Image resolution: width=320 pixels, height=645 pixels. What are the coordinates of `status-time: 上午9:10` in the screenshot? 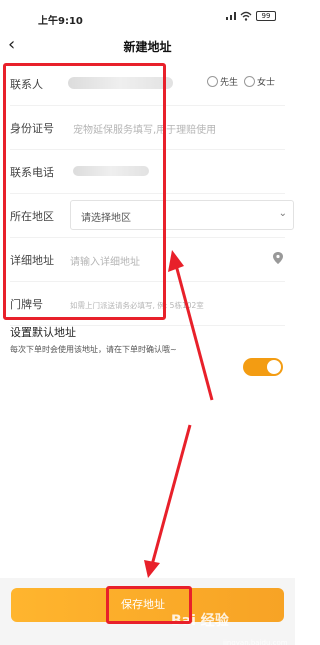 It's located at (60, 21).